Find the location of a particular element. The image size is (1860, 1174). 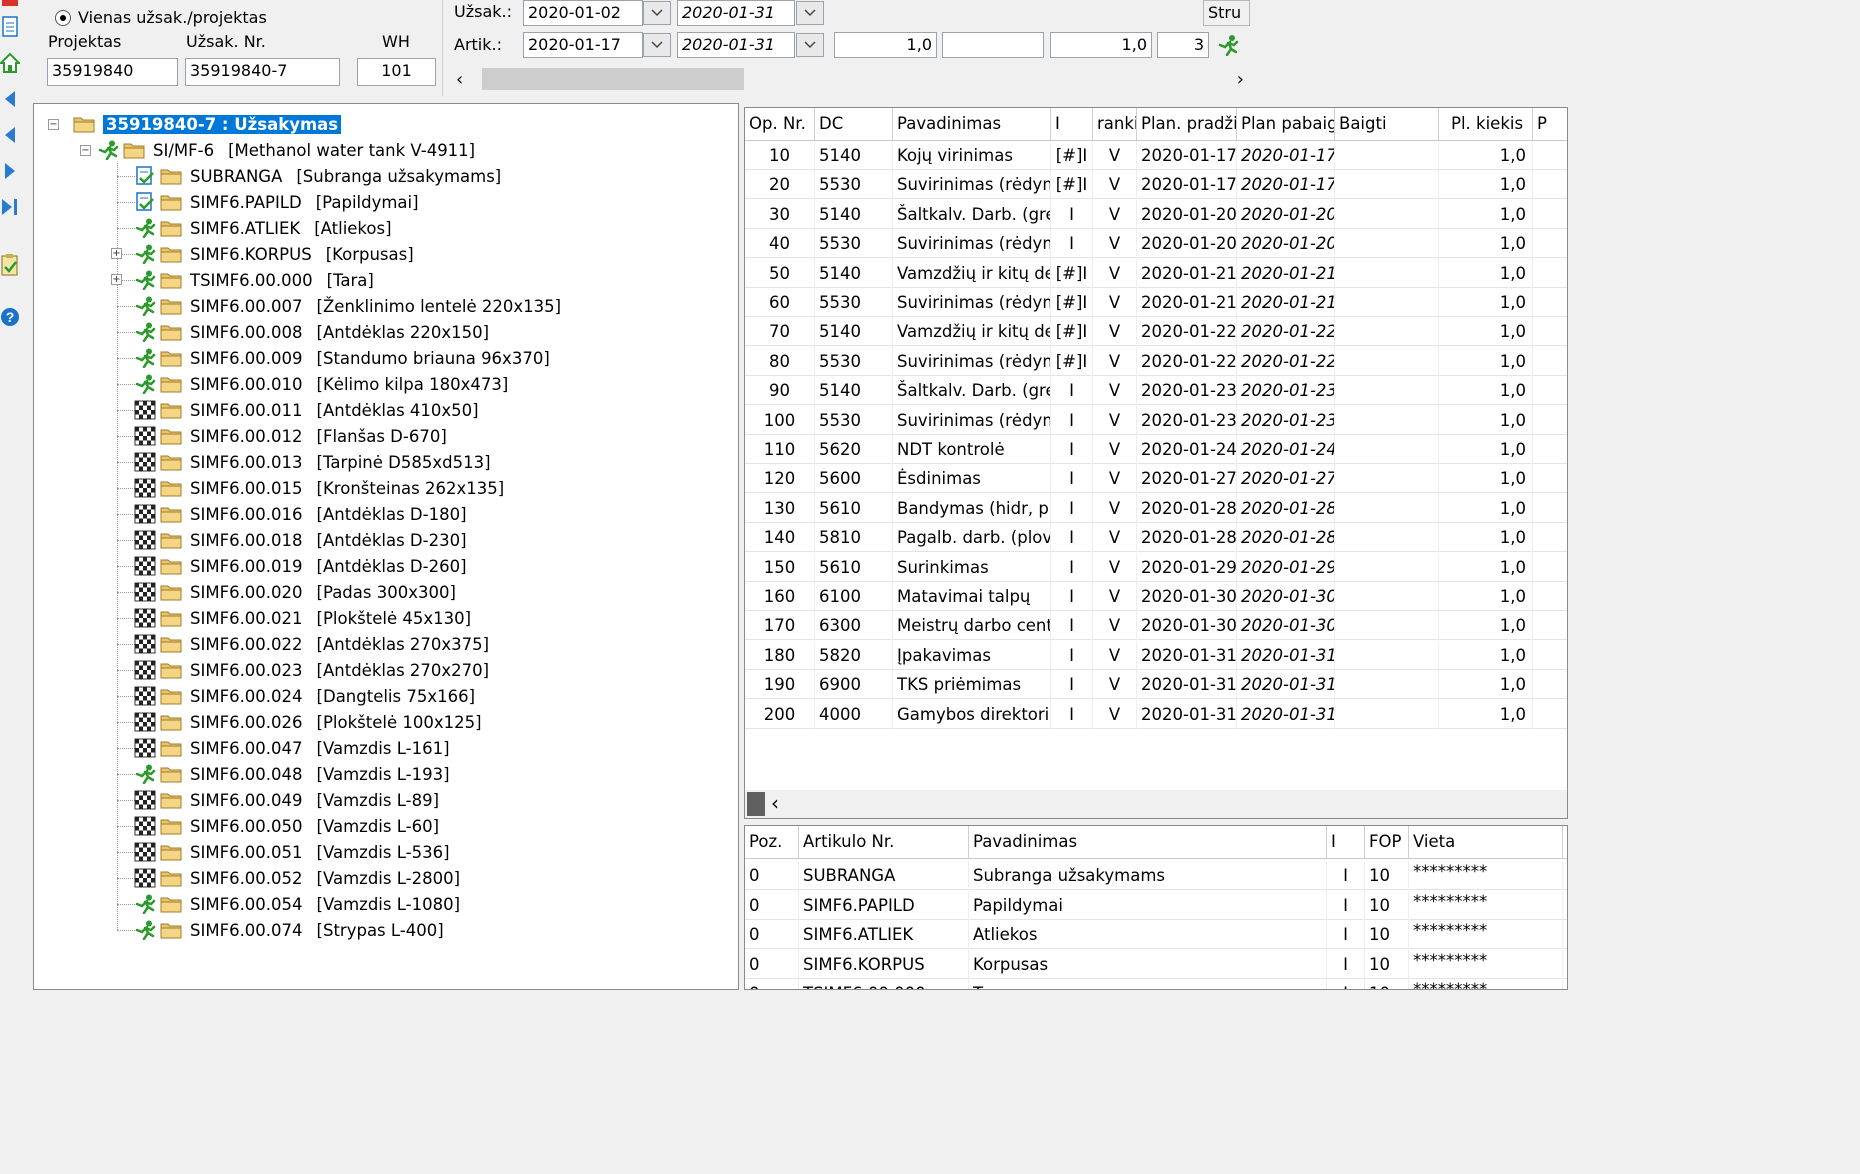

tree-node: SIMF6.00.020 [Padas 300x300] is located at coordinates (295, 592).